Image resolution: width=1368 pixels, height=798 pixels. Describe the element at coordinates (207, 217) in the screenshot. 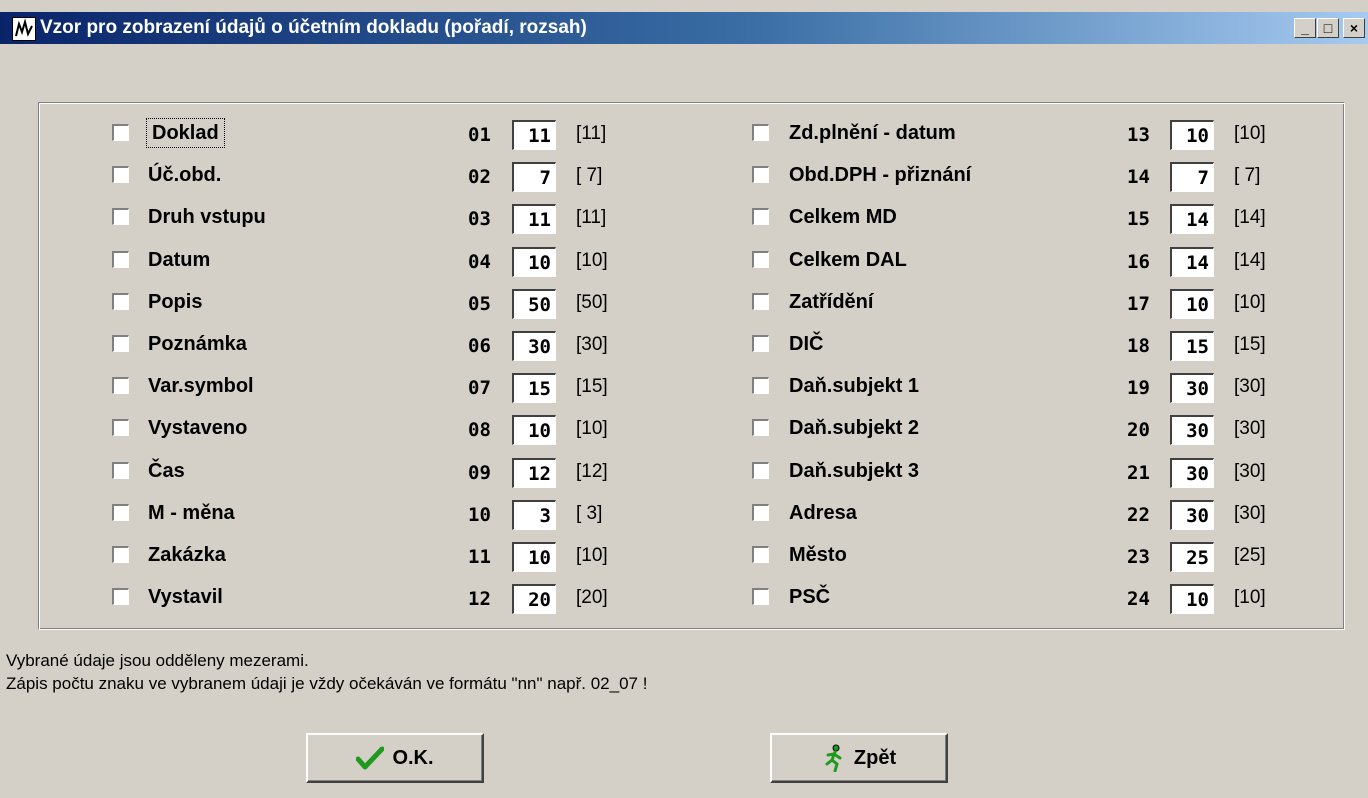

I see `field-label: Druh vstupu` at that location.